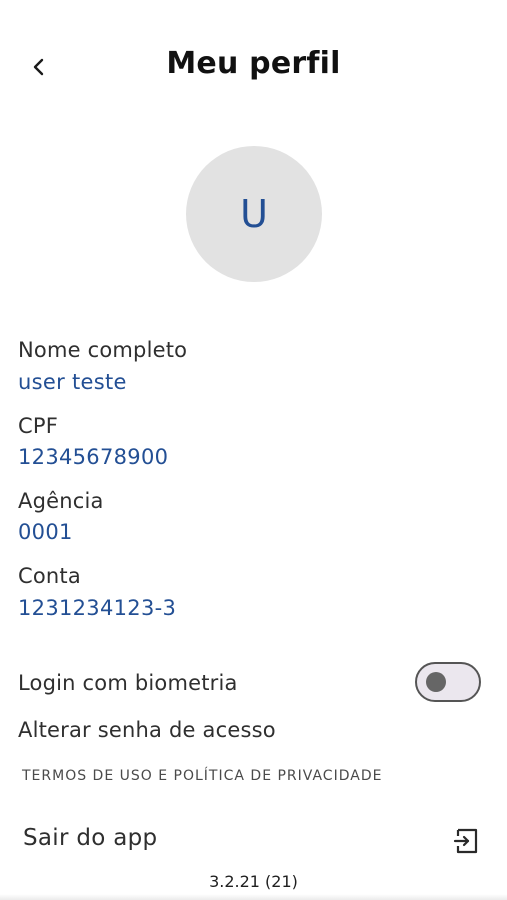 The width and height of the screenshot is (507, 900). I want to click on app-version: 3.2.21 (21), so click(253, 881).